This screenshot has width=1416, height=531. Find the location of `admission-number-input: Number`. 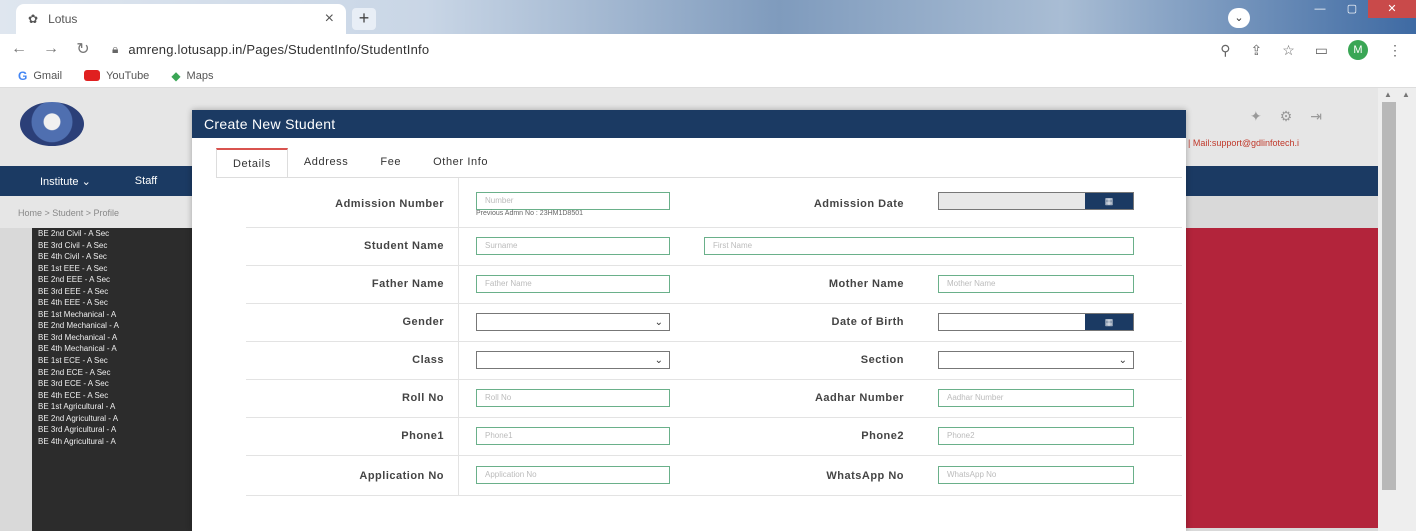

admission-number-input: Number is located at coordinates (573, 201).